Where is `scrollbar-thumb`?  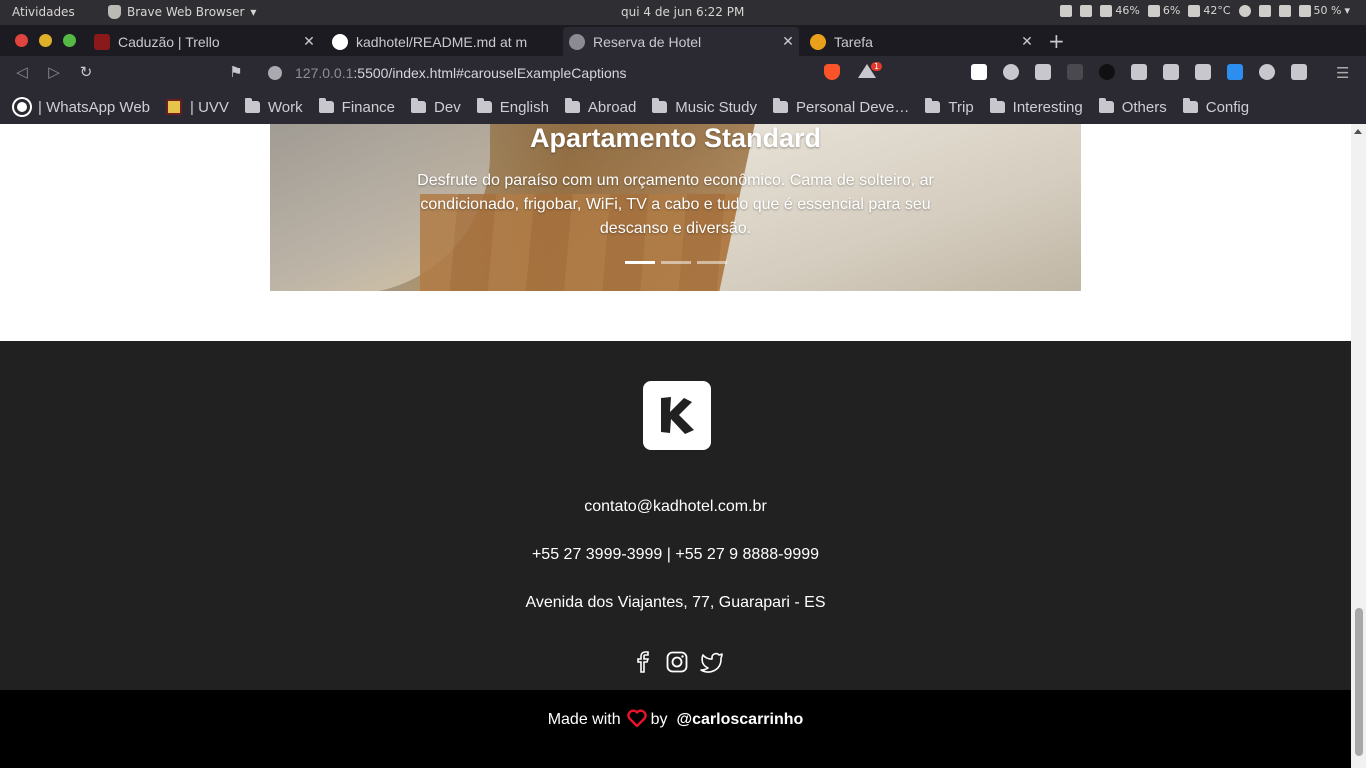
scrollbar-thumb is located at coordinates (1359, 682).